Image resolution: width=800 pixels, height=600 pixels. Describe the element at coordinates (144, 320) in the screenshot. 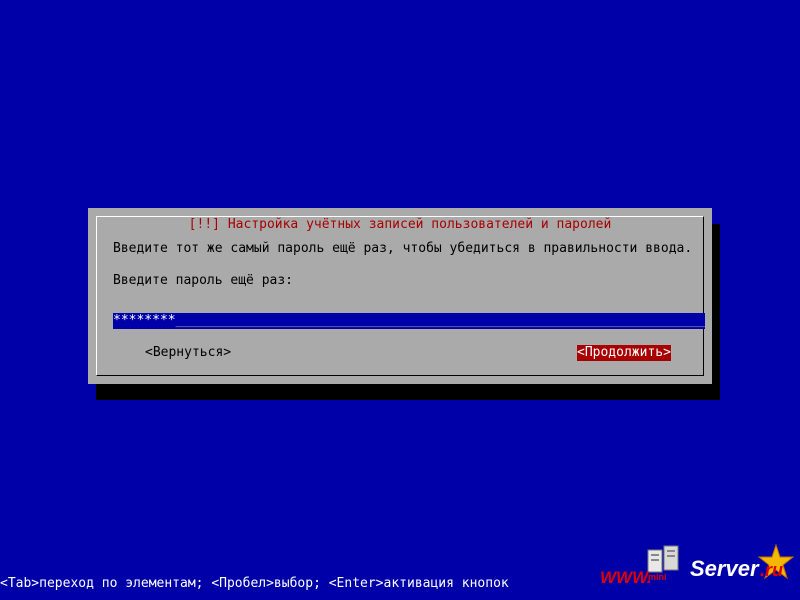

I see `password-masked-value: ********` at that location.